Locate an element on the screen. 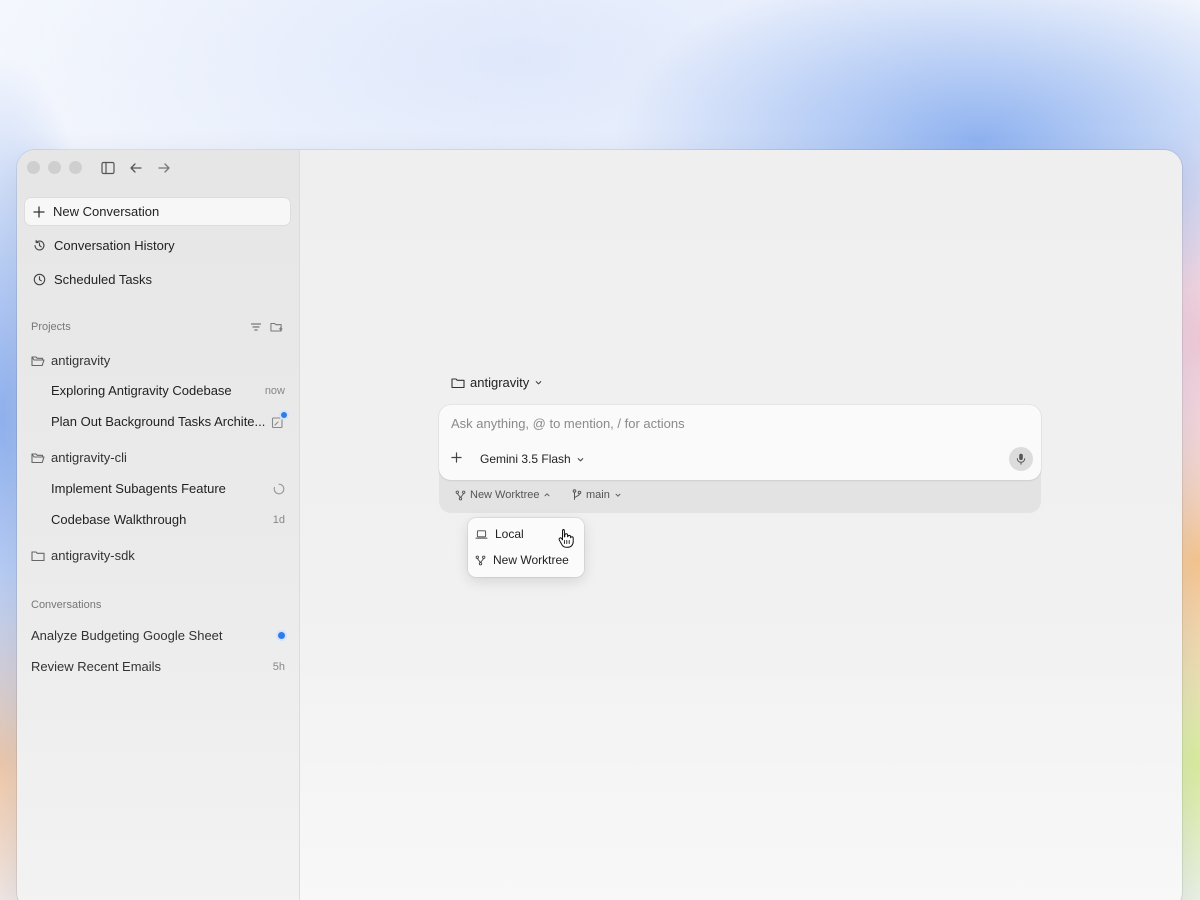  new-conversation-button: New Conversation is located at coordinates (157, 211).